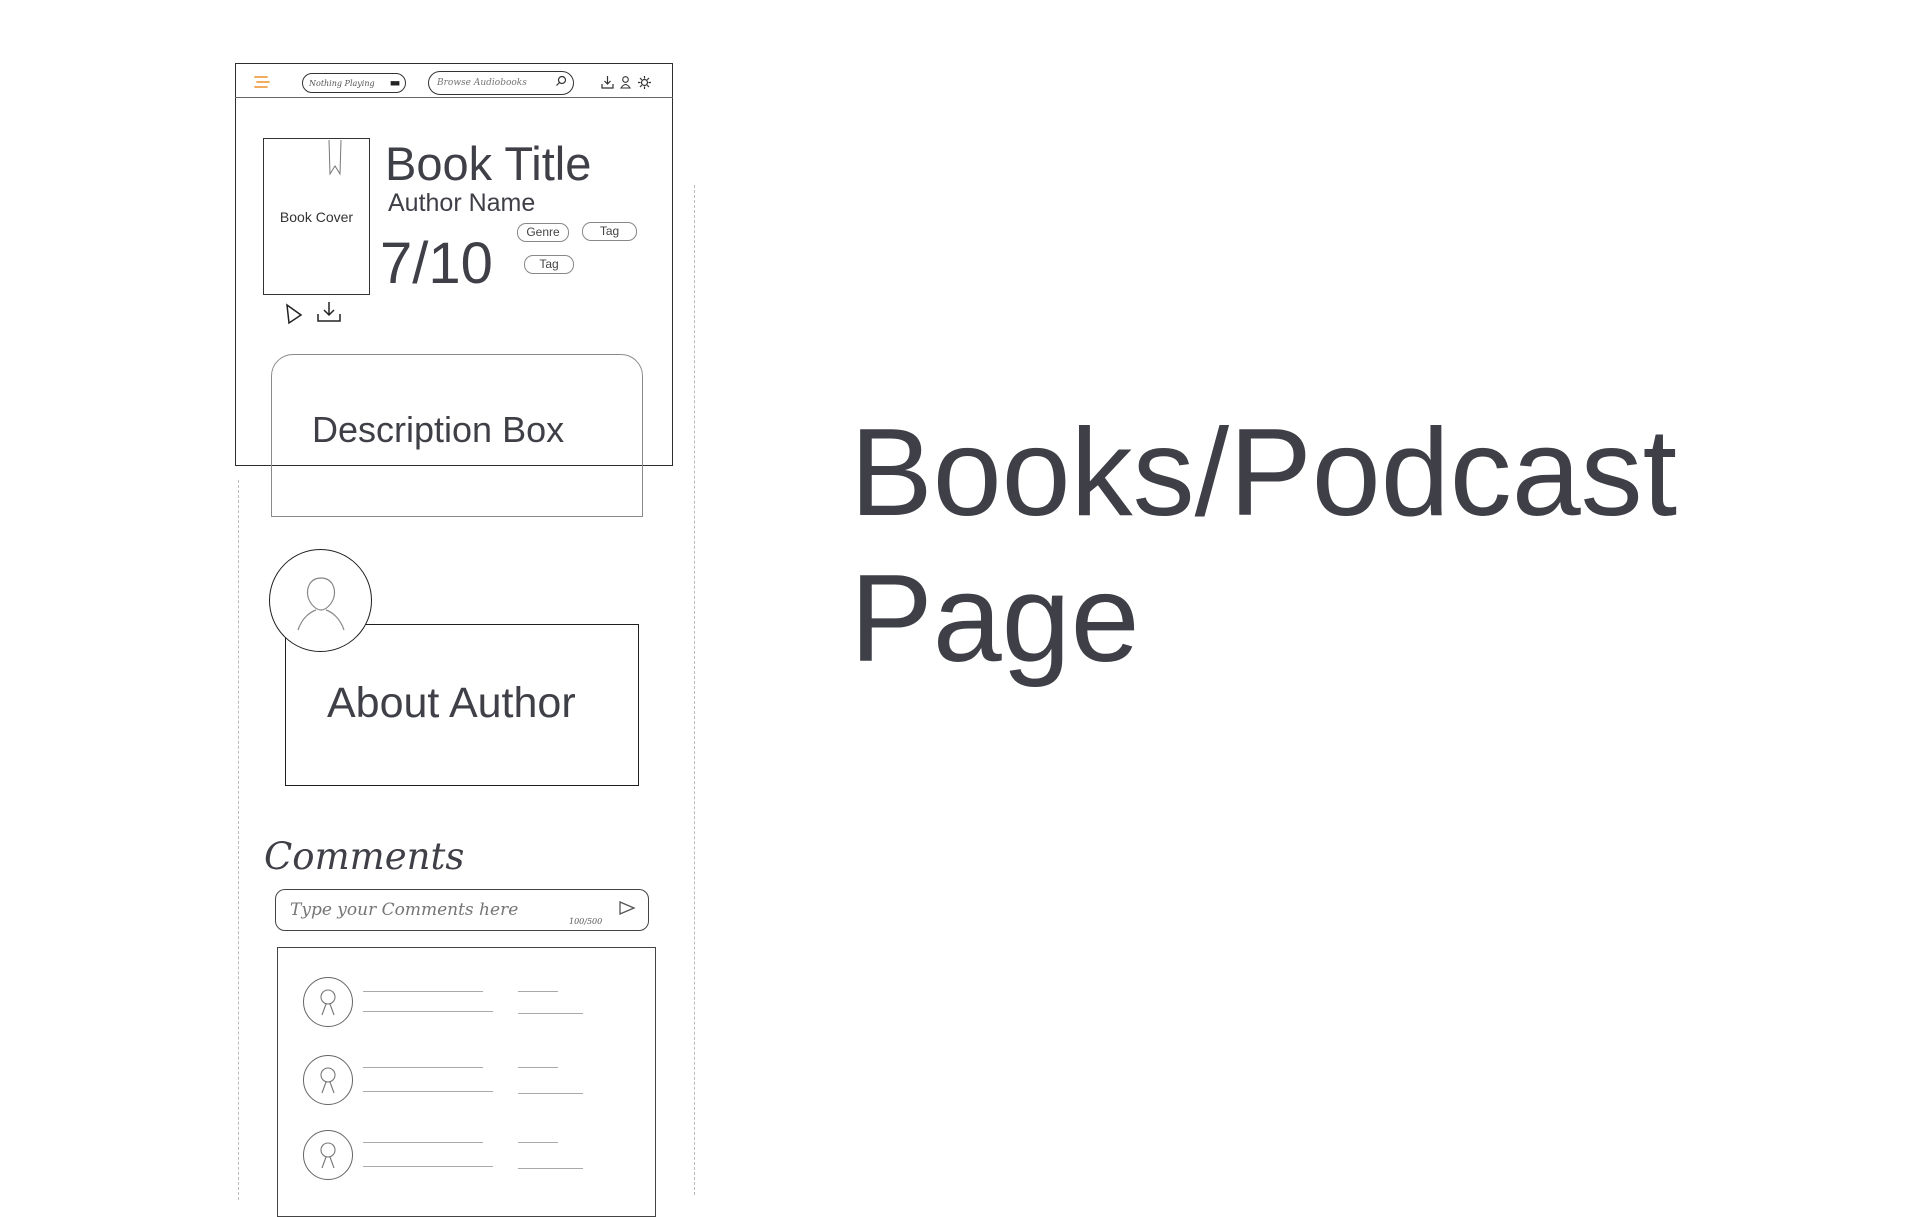 The height and width of the screenshot is (1217, 1920). What do you see at coordinates (644, 82) in the screenshot?
I see `gear-icon` at bounding box center [644, 82].